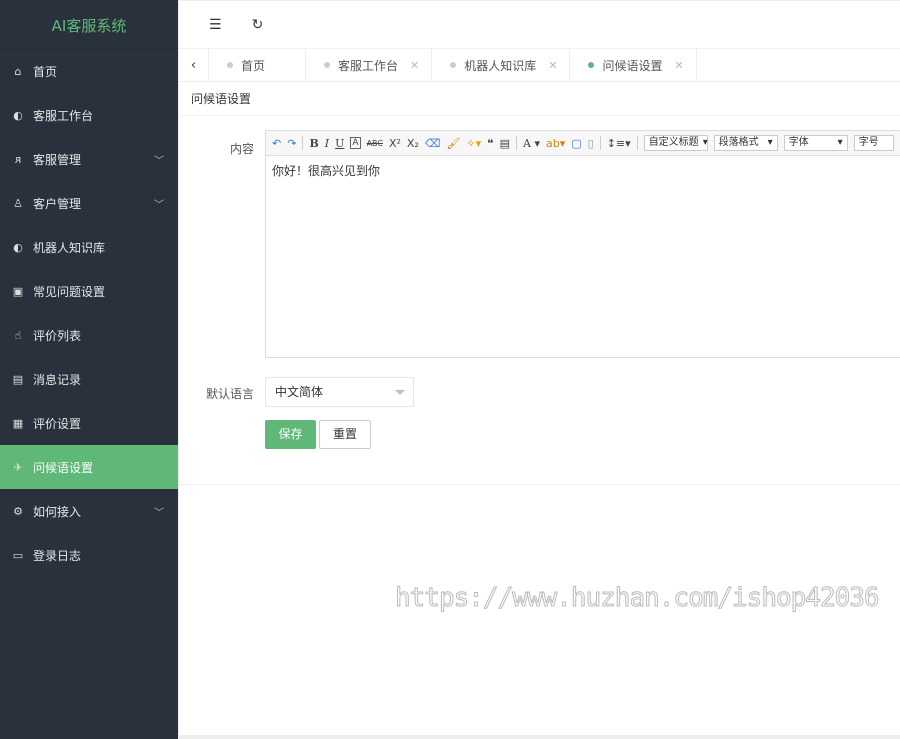  What do you see at coordinates (539, 737) in the screenshot?
I see `horizontal-scrollbar` at bounding box center [539, 737].